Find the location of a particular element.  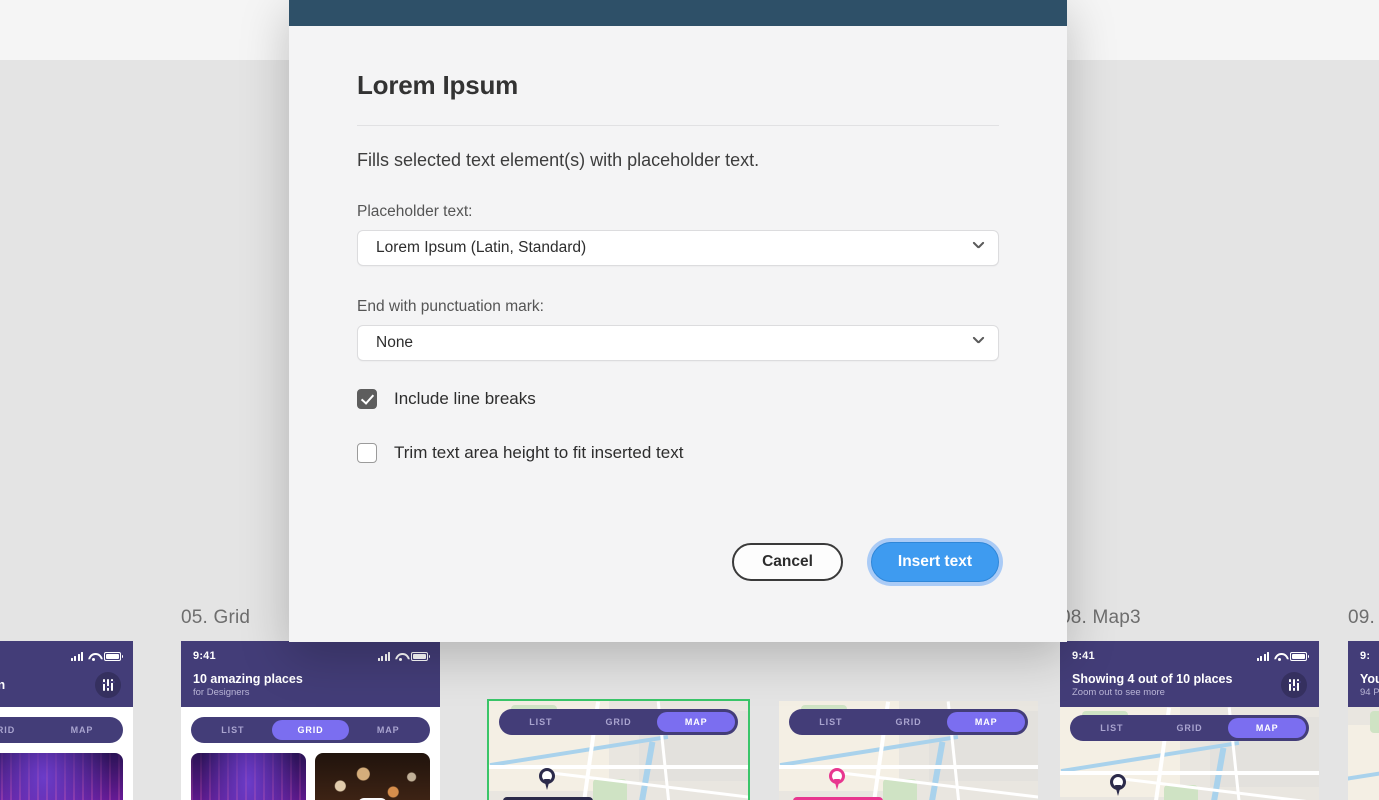

title-divider is located at coordinates (678, 125).